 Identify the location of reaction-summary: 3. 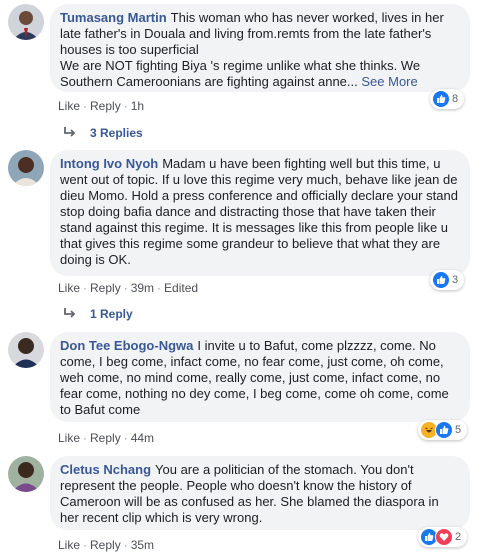
(447, 280).